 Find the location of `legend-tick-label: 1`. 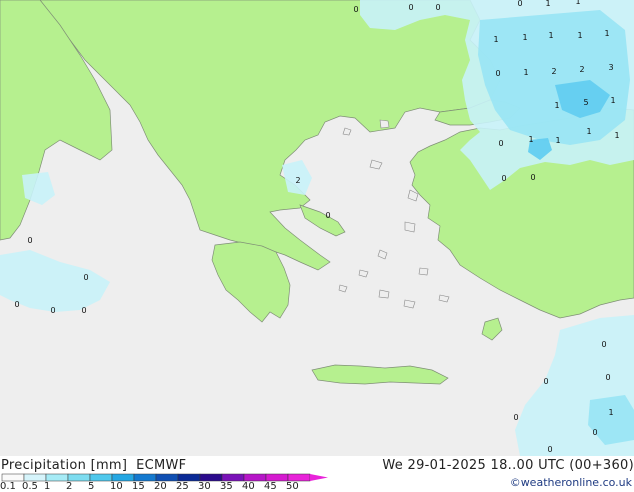

legend-tick-label: 1 is located at coordinates (47, 486).